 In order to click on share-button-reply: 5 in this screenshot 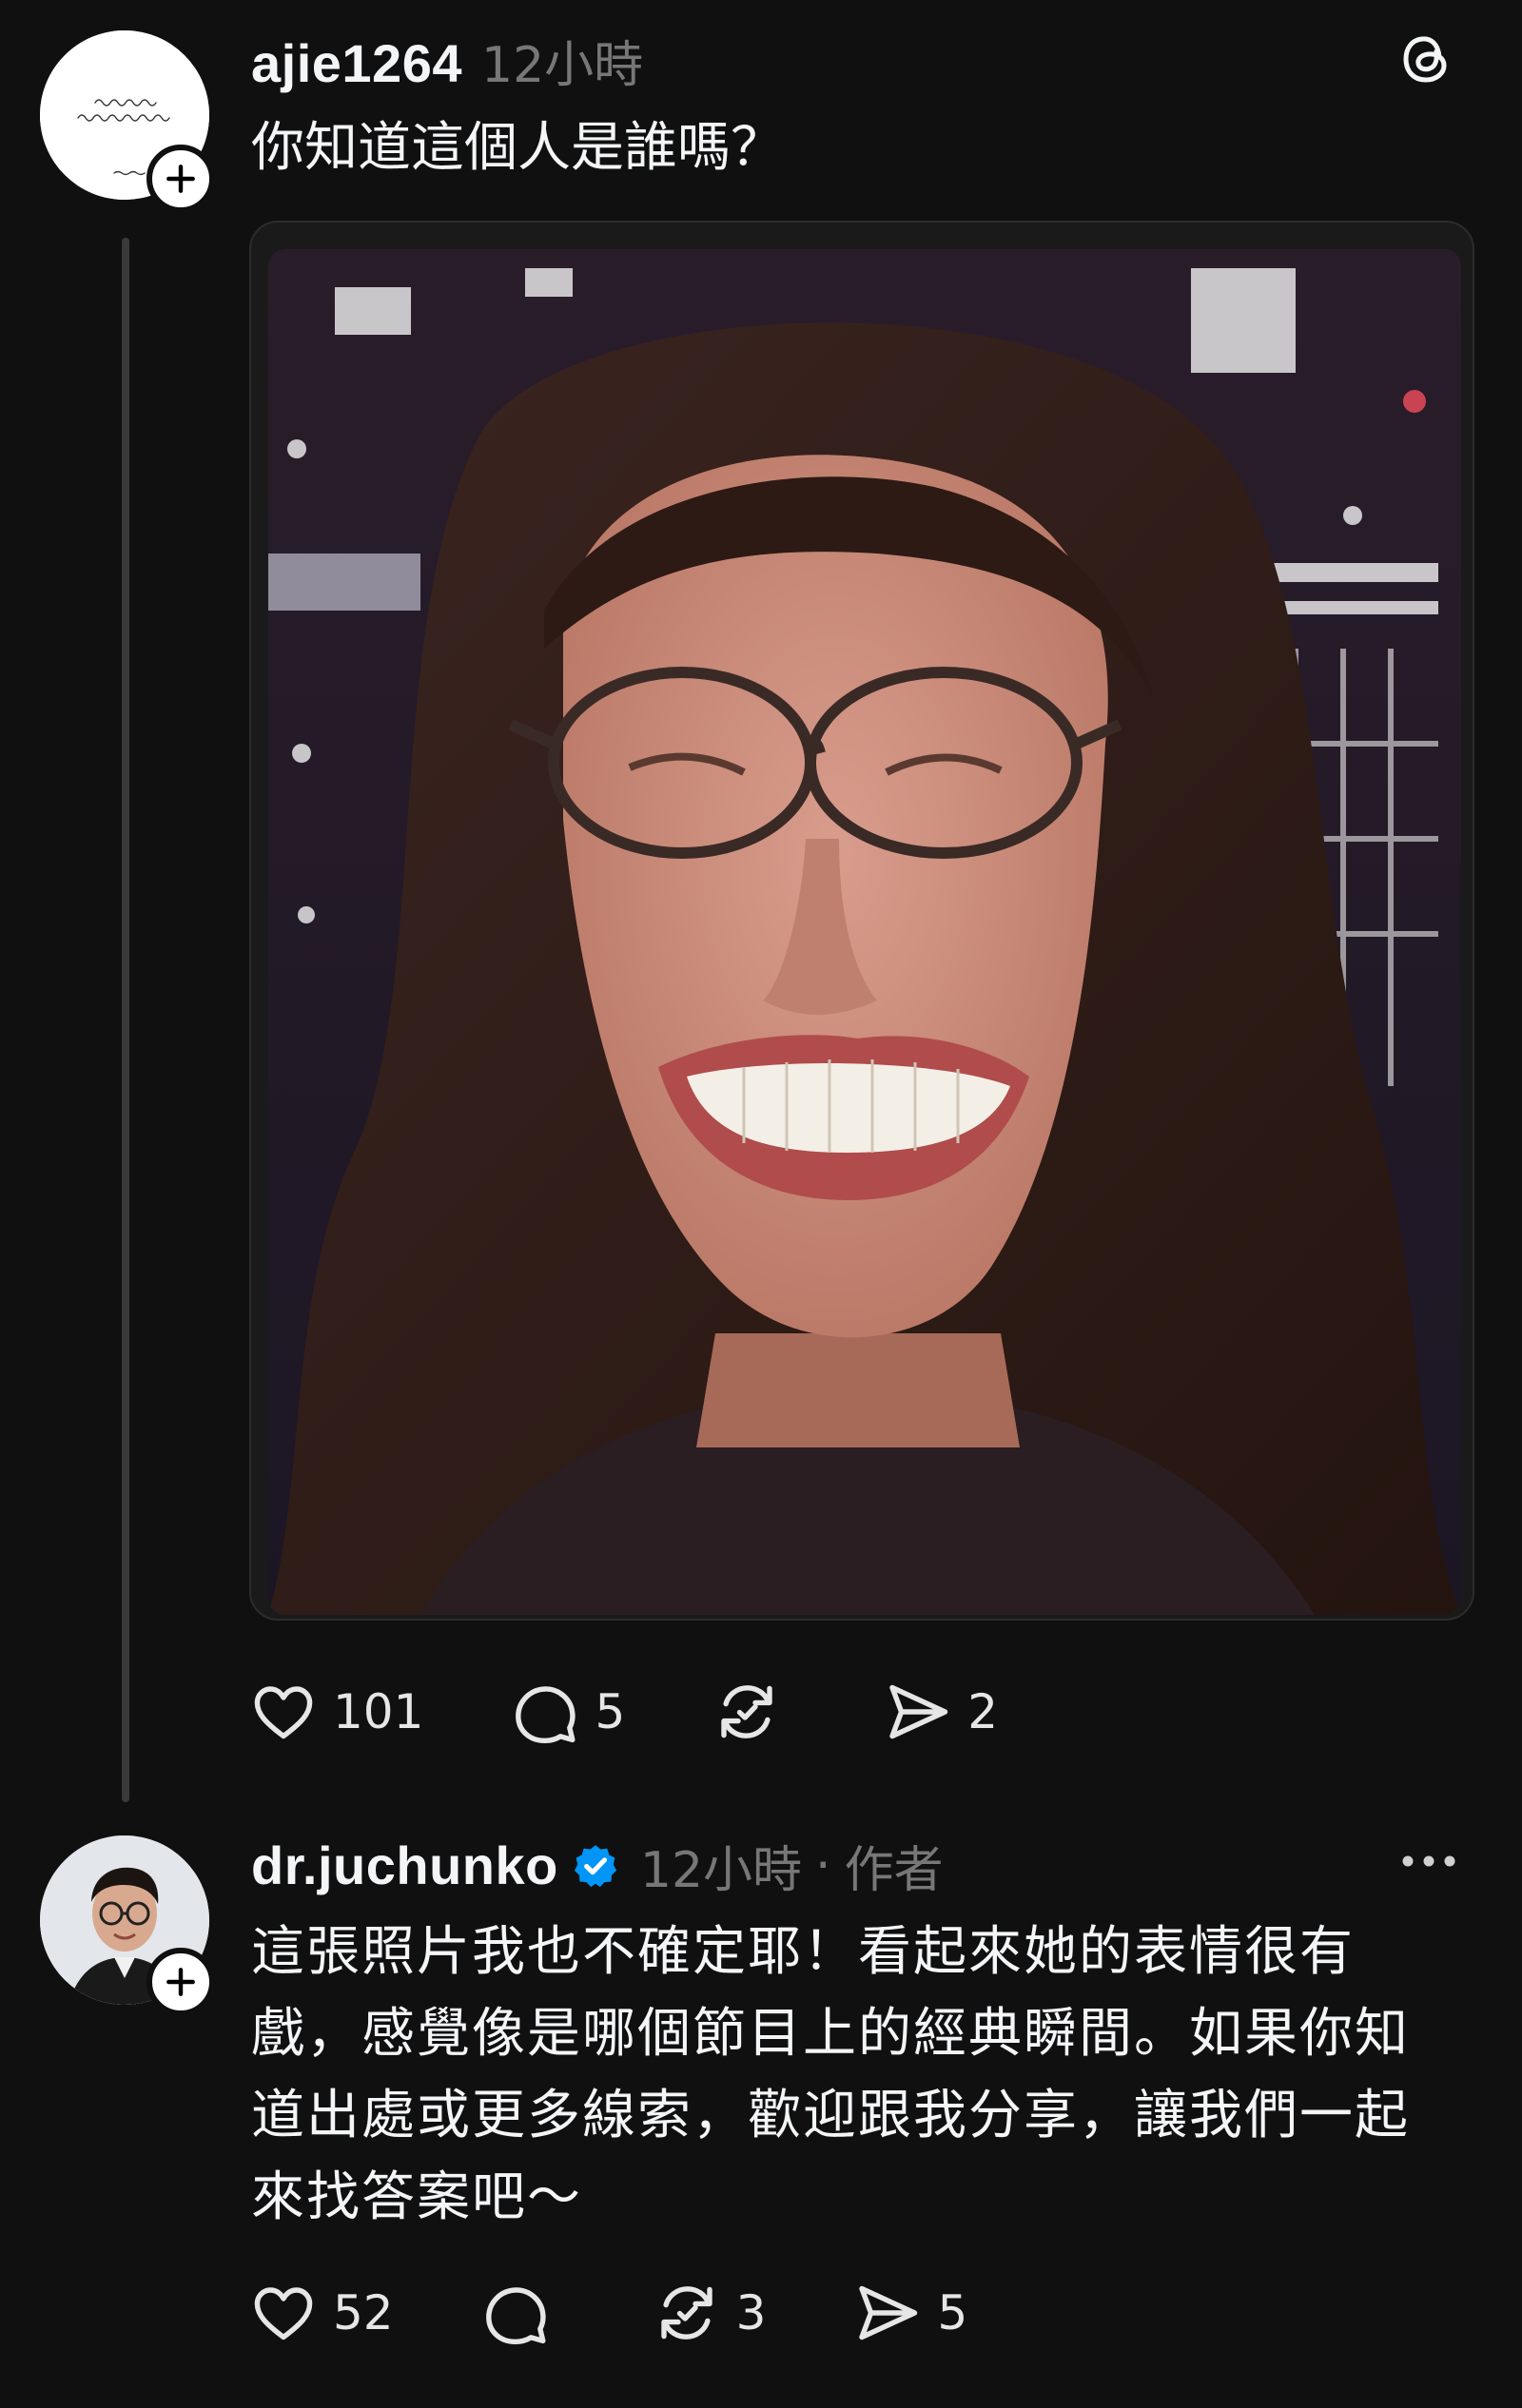, I will do `click(910, 2313)`.